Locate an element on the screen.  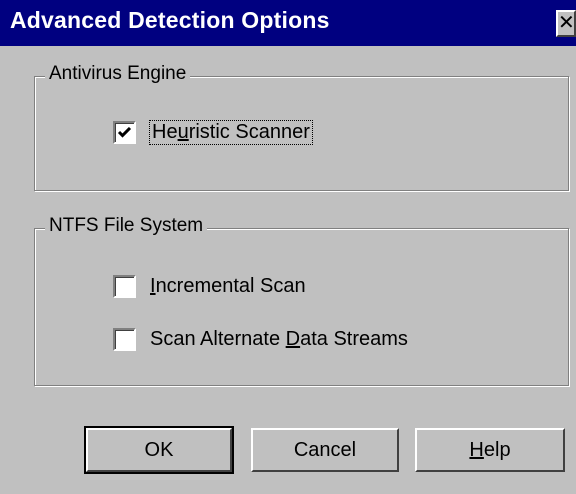
heuristic-scanner-label: Heuristic Scanner is located at coordinates (231, 132).